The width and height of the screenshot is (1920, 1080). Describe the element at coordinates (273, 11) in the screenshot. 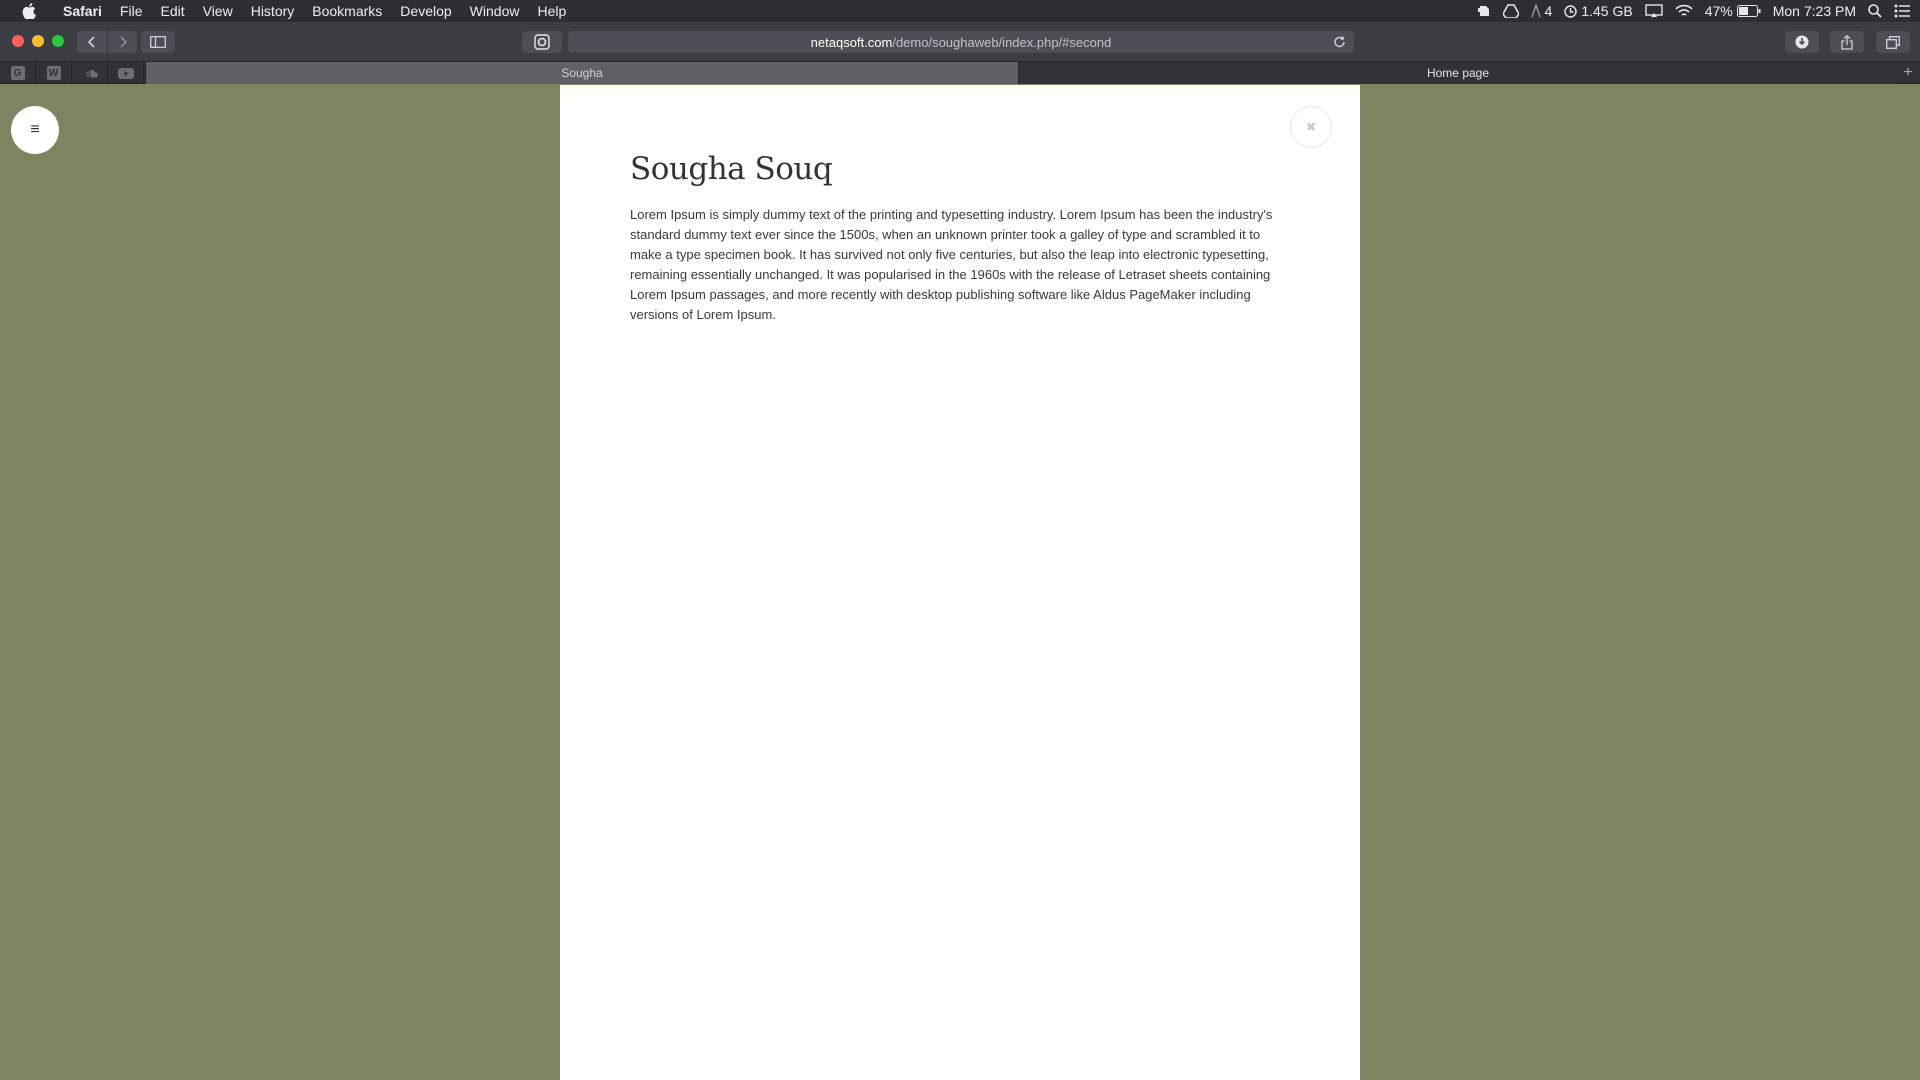

I see `menu-history: History` at that location.